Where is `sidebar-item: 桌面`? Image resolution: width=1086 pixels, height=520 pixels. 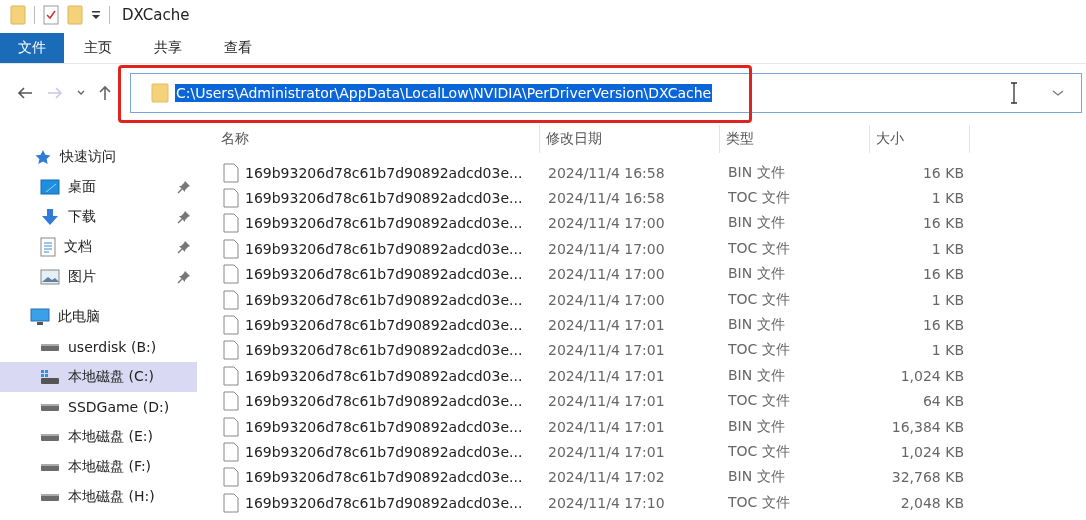 sidebar-item: 桌面 is located at coordinates (98, 187).